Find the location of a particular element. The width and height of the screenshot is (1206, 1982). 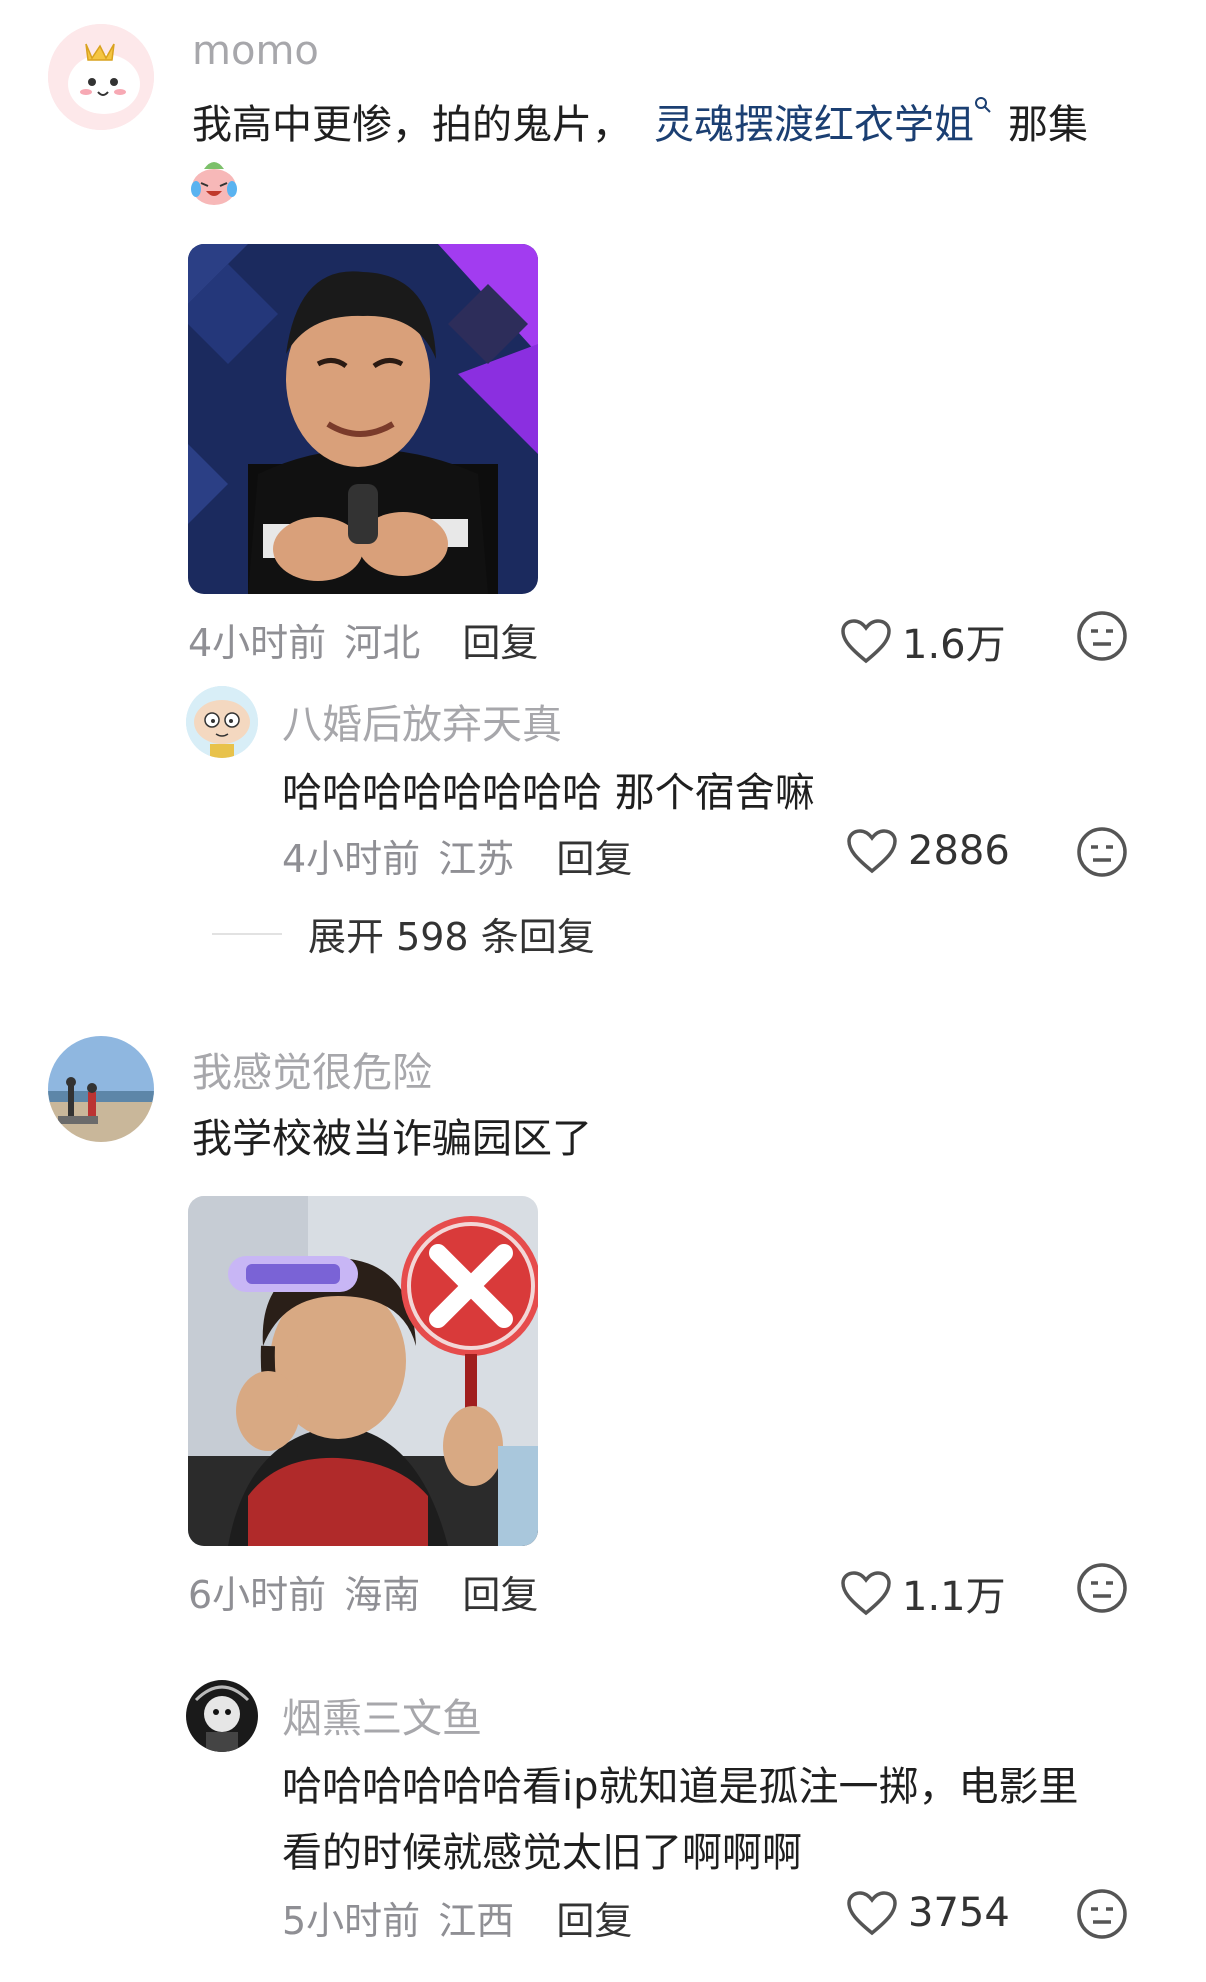

avatar-momo is located at coordinates (101, 77).